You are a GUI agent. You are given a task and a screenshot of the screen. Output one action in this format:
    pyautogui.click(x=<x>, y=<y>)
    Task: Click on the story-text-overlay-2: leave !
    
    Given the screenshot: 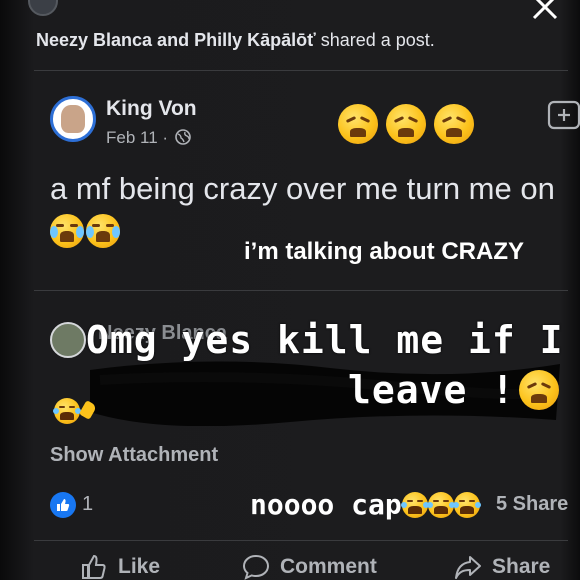 What is the action you would take?
    pyautogui.click(x=454, y=390)
    